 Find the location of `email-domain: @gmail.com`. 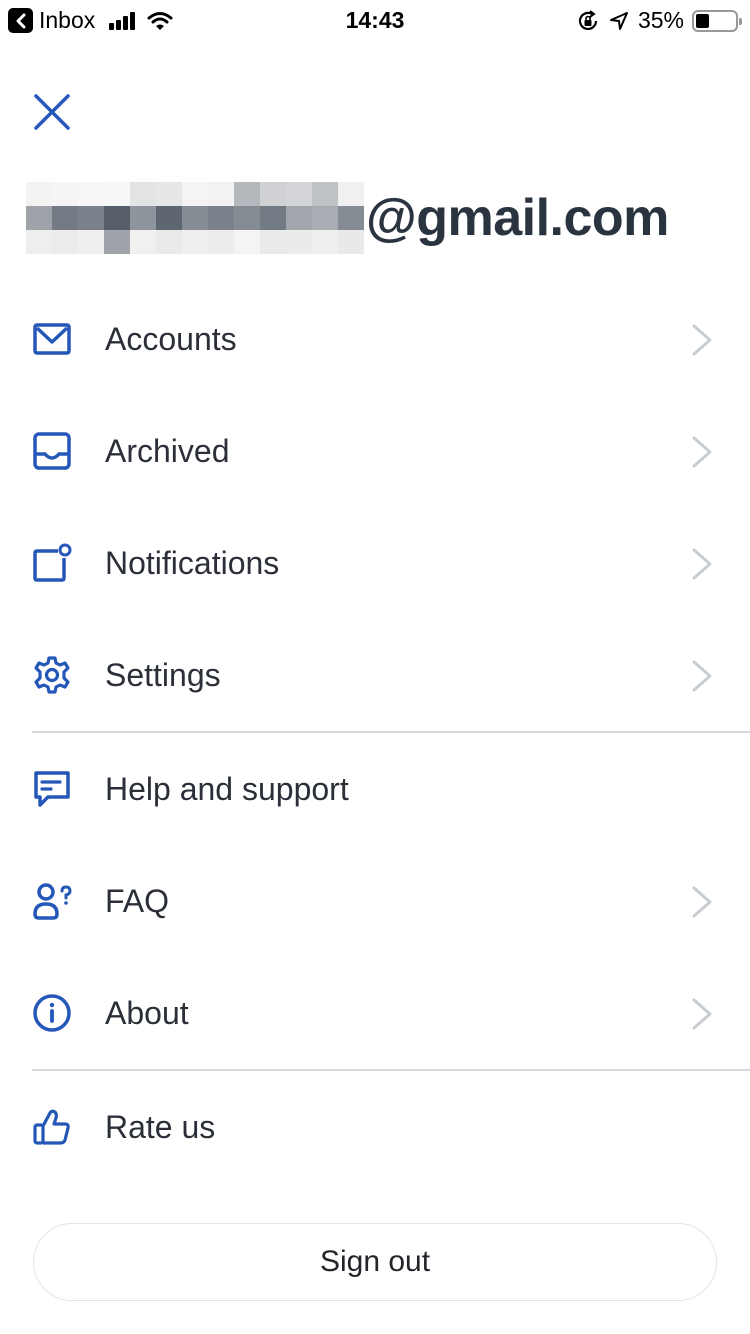

email-domain: @gmail.com is located at coordinates (517, 218).